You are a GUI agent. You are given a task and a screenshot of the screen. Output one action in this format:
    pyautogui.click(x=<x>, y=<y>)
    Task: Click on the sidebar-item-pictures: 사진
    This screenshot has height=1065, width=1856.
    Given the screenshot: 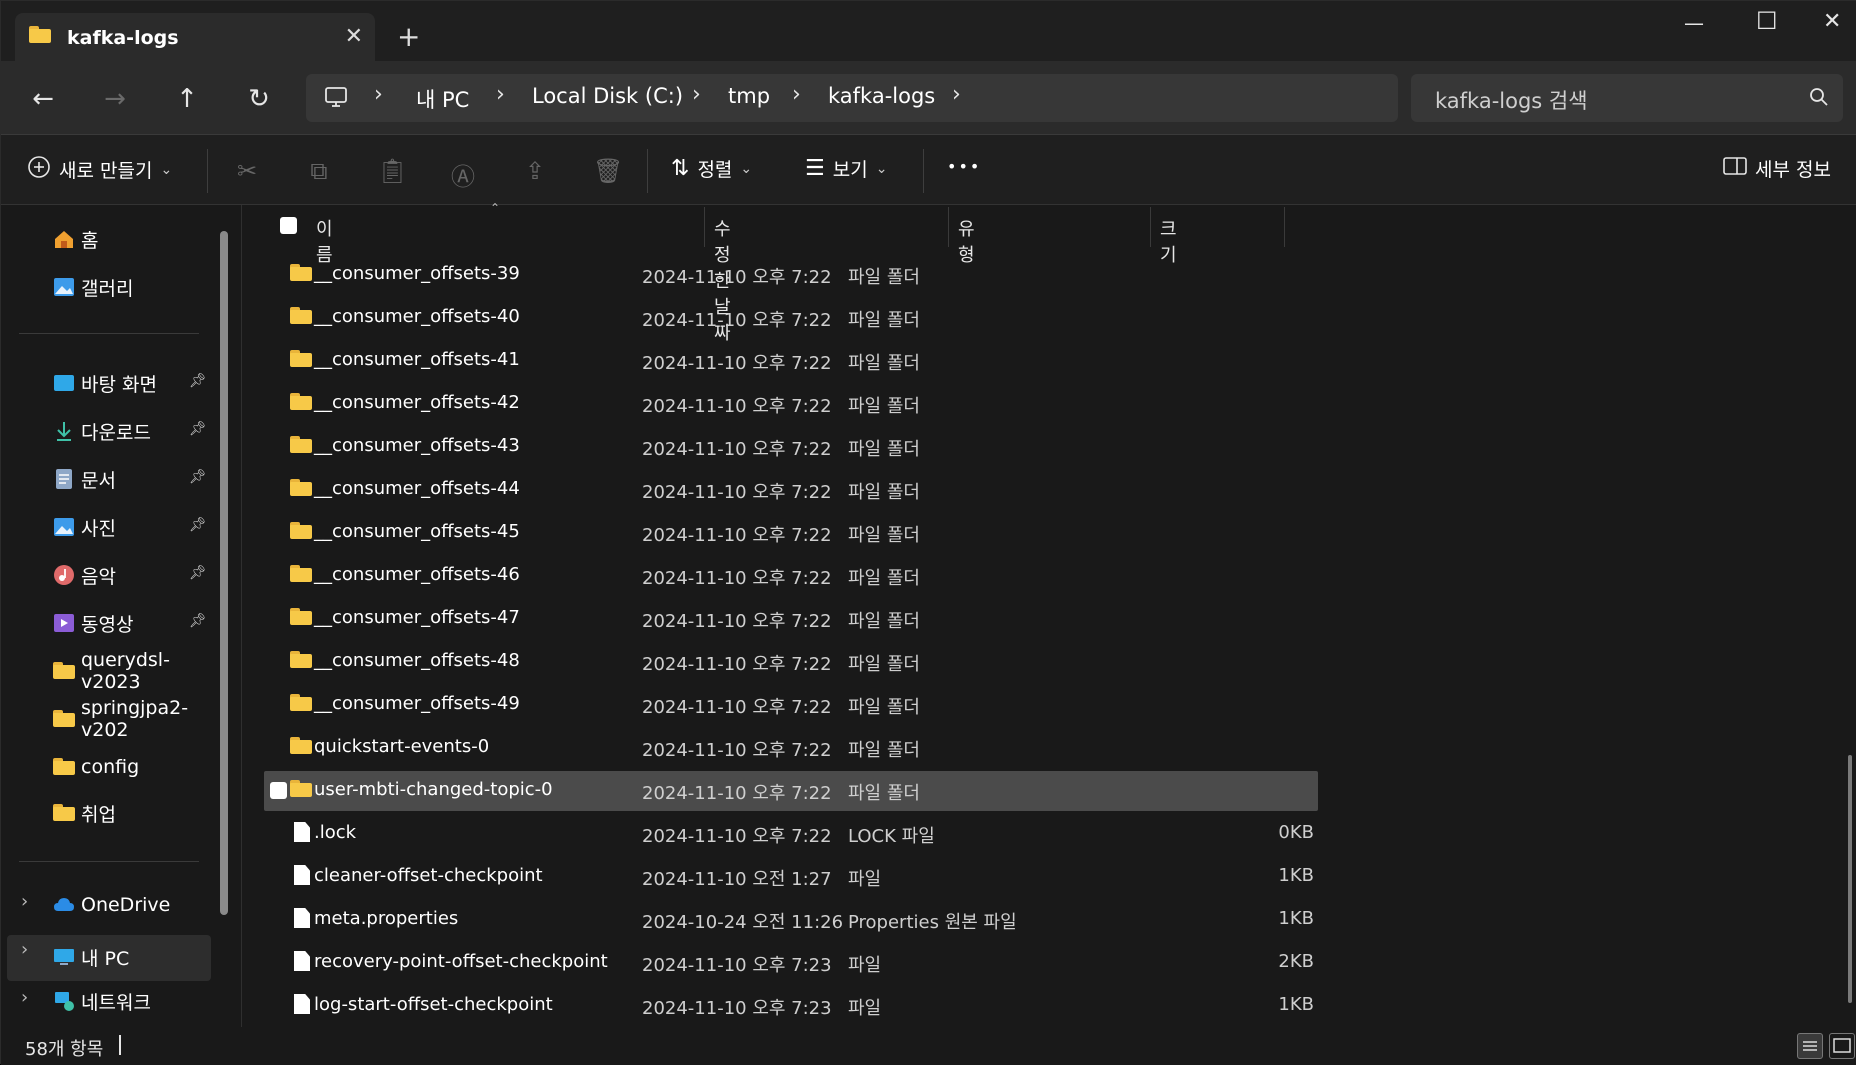 What is the action you would take?
    pyautogui.click(x=84, y=527)
    